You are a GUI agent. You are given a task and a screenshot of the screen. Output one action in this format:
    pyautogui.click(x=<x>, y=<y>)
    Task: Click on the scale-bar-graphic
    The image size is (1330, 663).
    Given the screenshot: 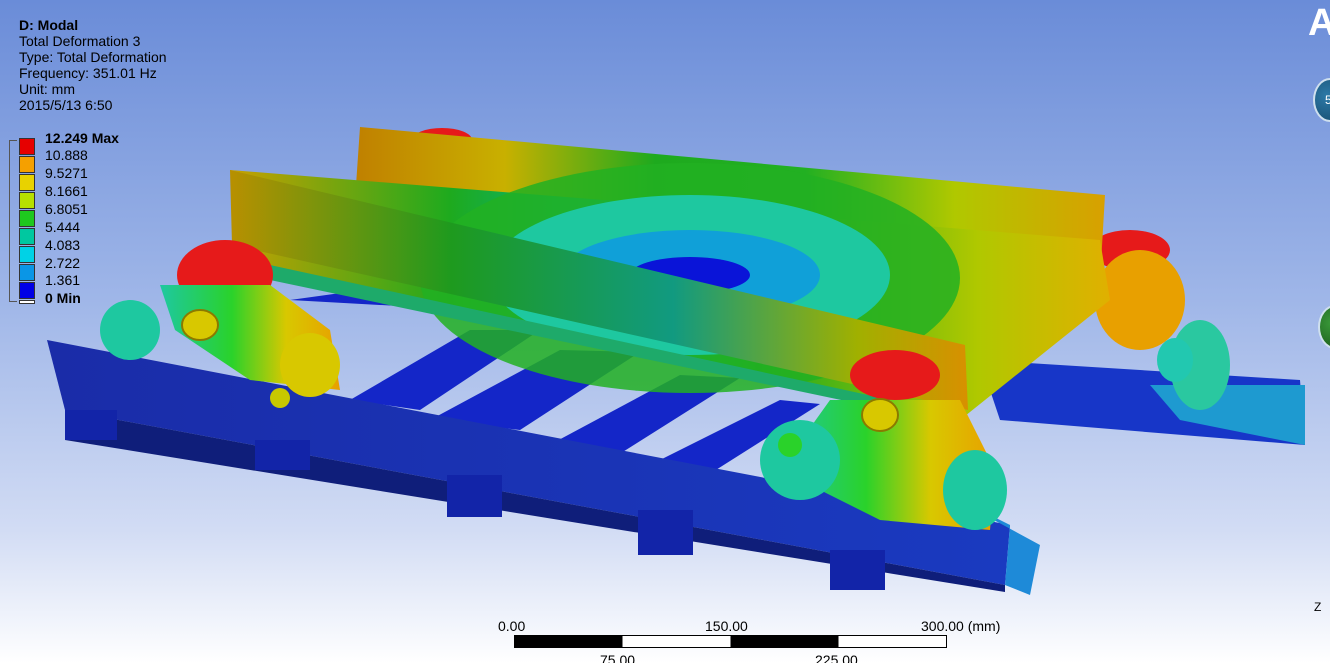 What is the action you would take?
    pyautogui.click(x=730, y=641)
    